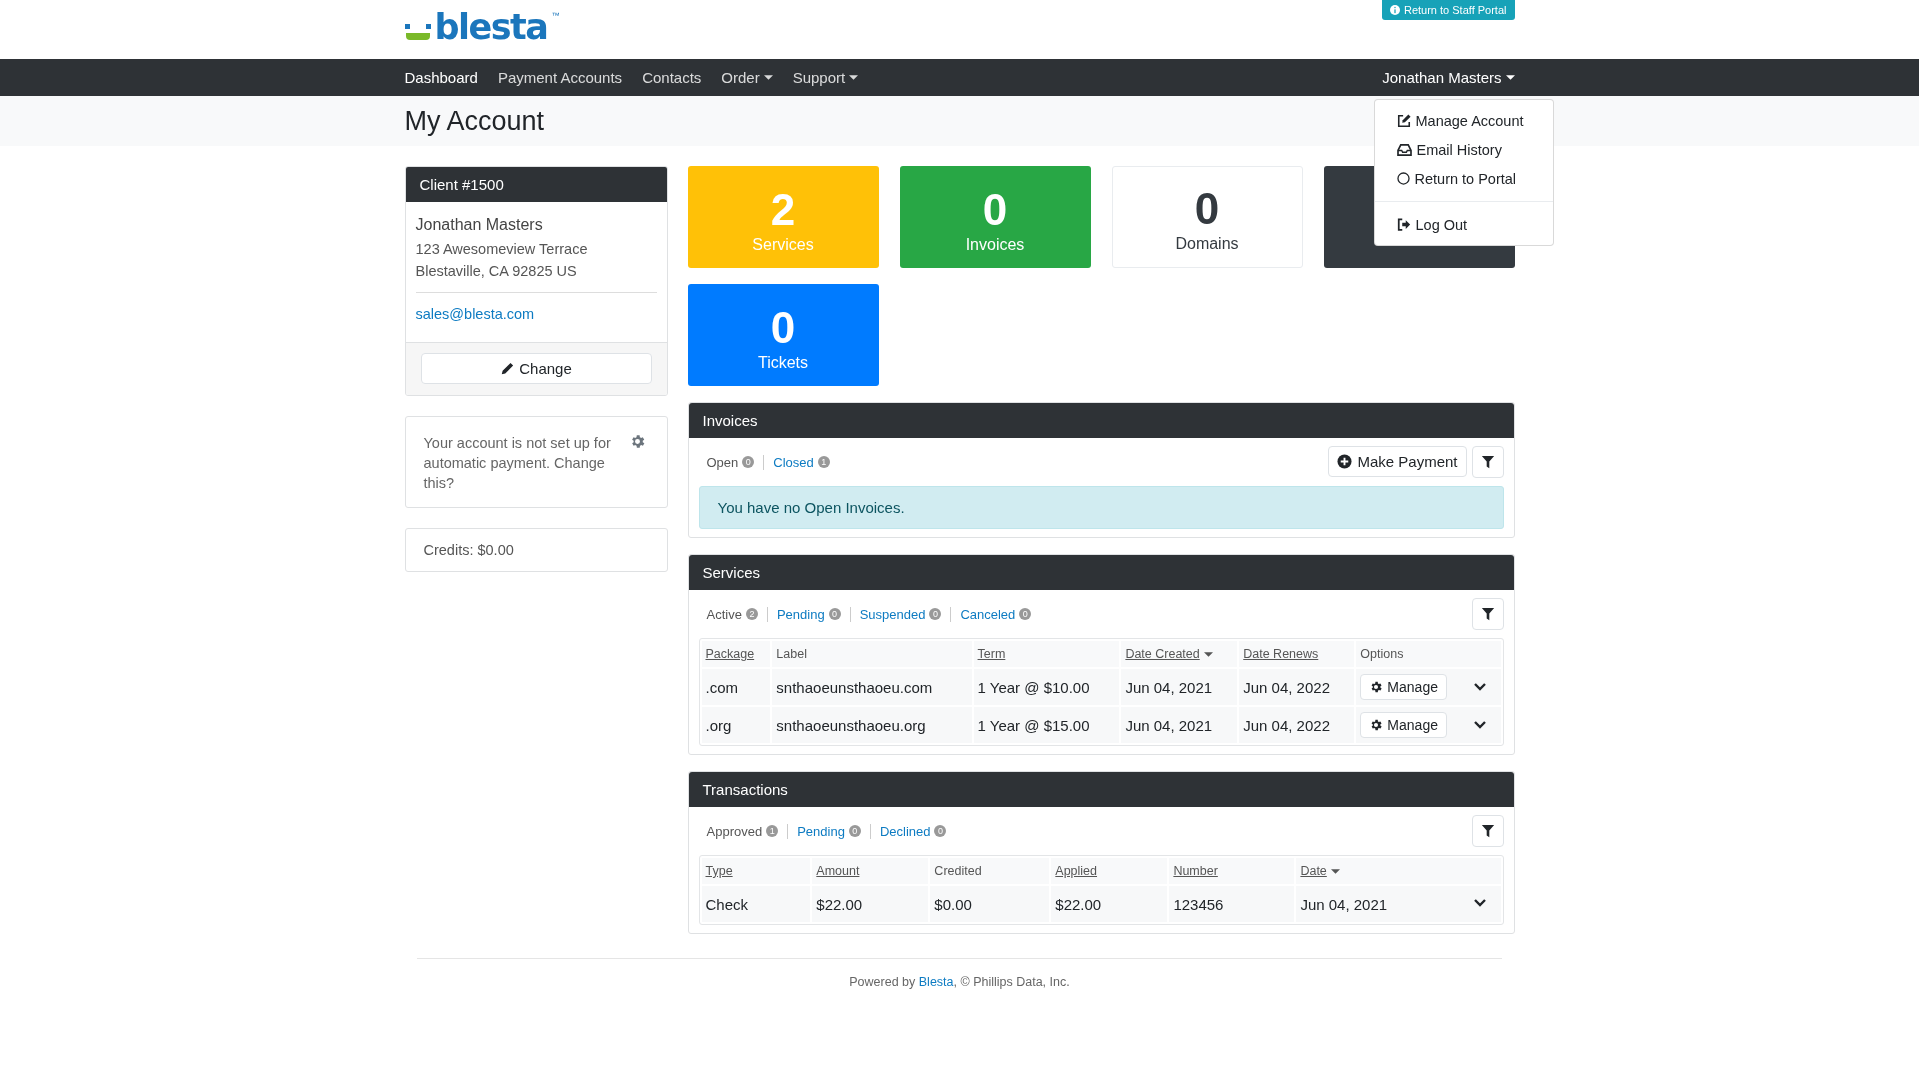  What do you see at coordinates (736, 614) in the screenshot?
I see `filter-tab: Active 2` at bounding box center [736, 614].